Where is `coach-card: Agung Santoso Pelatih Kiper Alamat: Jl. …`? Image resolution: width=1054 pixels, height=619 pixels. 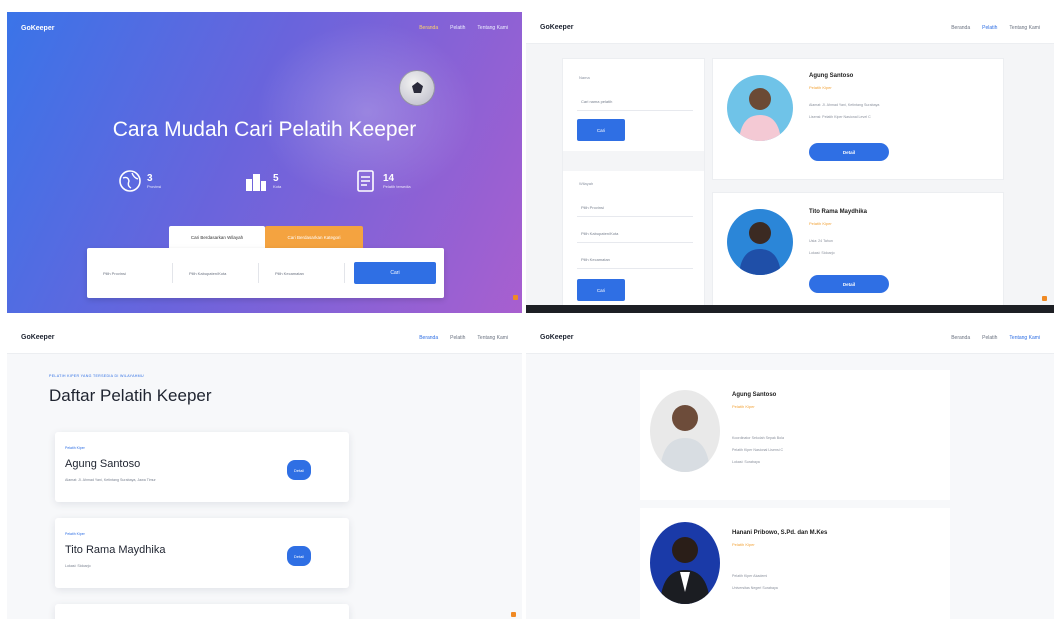 coach-card: Agung Santoso Pelatih Kiper Alamat: Jl. … is located at coordinates (858, 119).